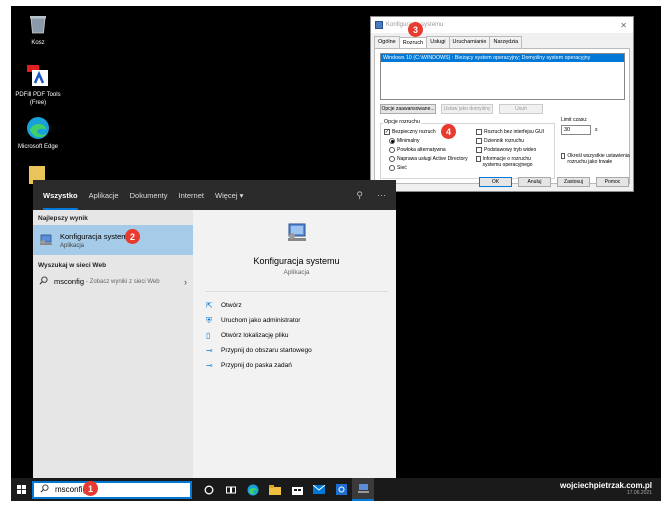  What do you see at coordinates (381, 195) in the screenshot?
I see `more-options-icon: ···` at bounding box center [381, 195].